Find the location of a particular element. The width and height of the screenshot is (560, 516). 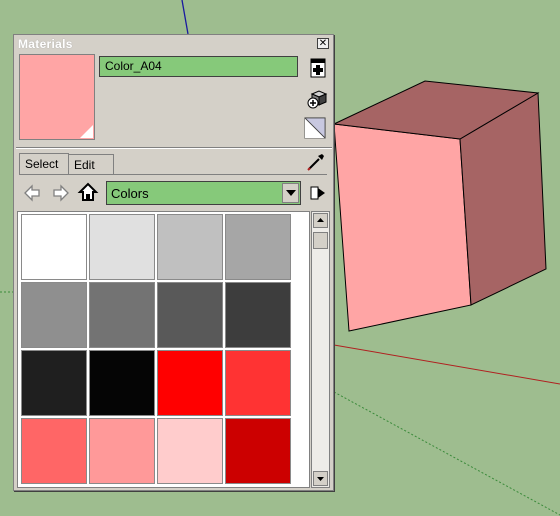

panel-titlebar: Materials ✕ is located at coordinates (173, 43).